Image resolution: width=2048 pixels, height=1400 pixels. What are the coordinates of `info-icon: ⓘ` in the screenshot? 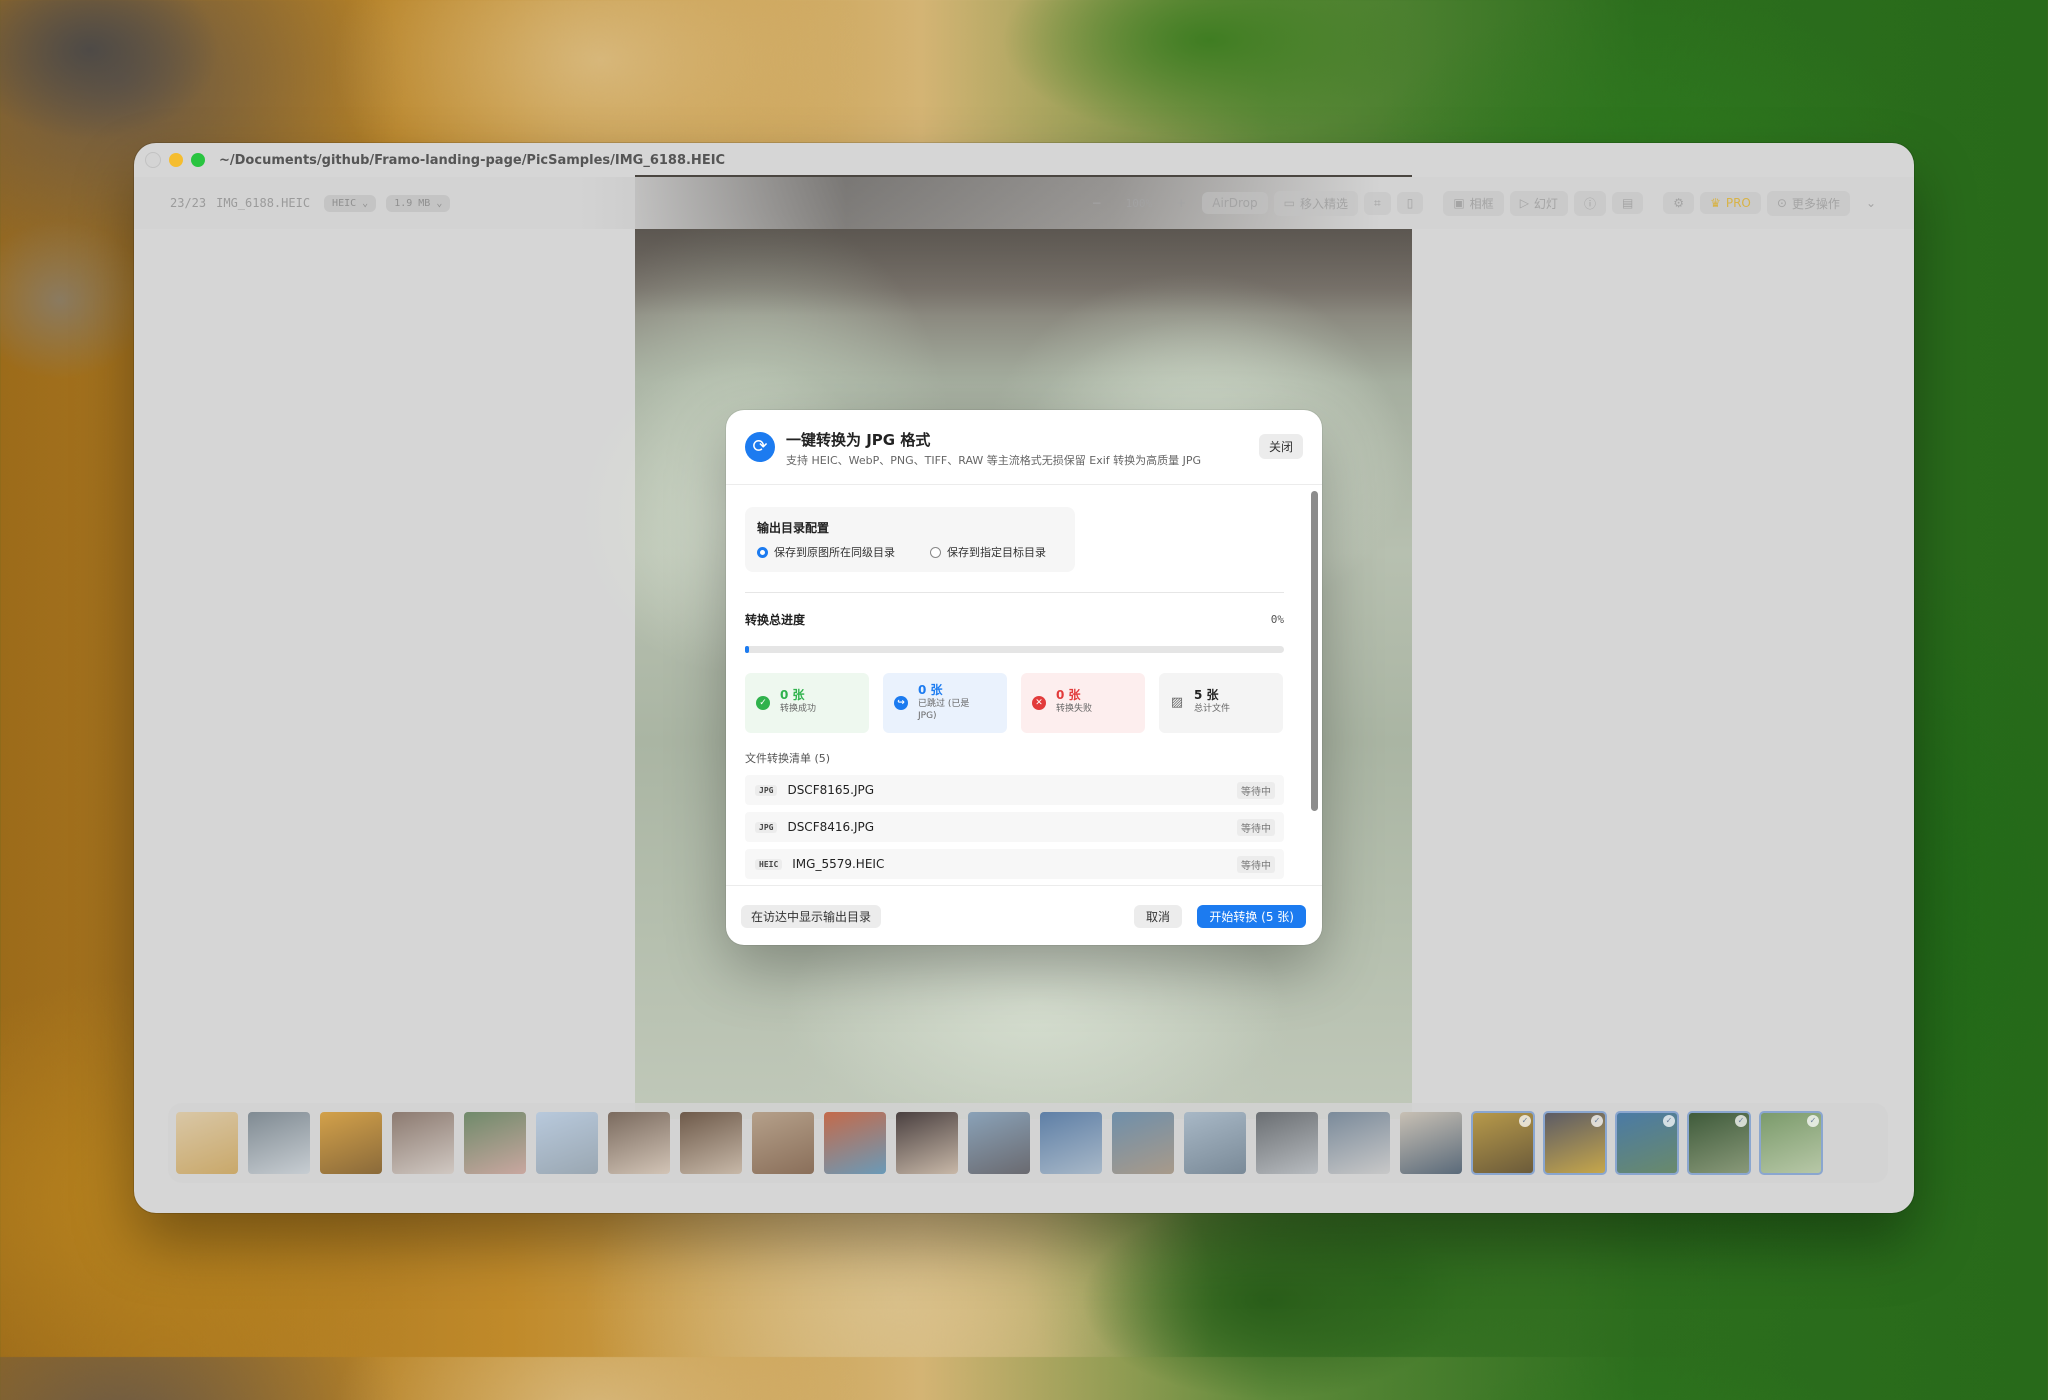 It's located at (1589, 203).